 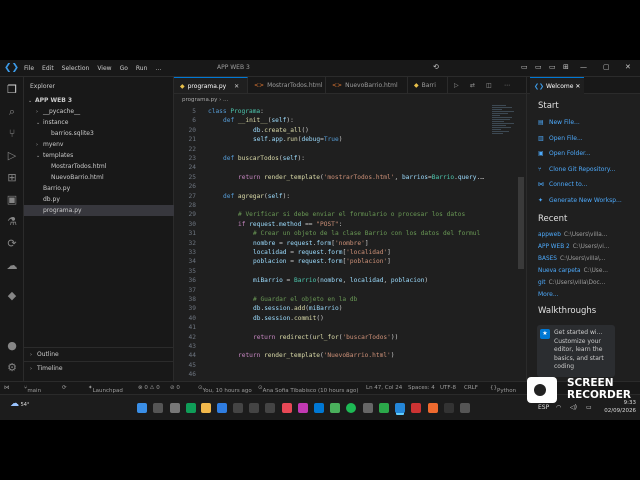 What do you see at coordinates (211, 85) in the screenshot?
I see `tab-programa-py: ◆ programa.py ✕` at bounding box center [211, 85].